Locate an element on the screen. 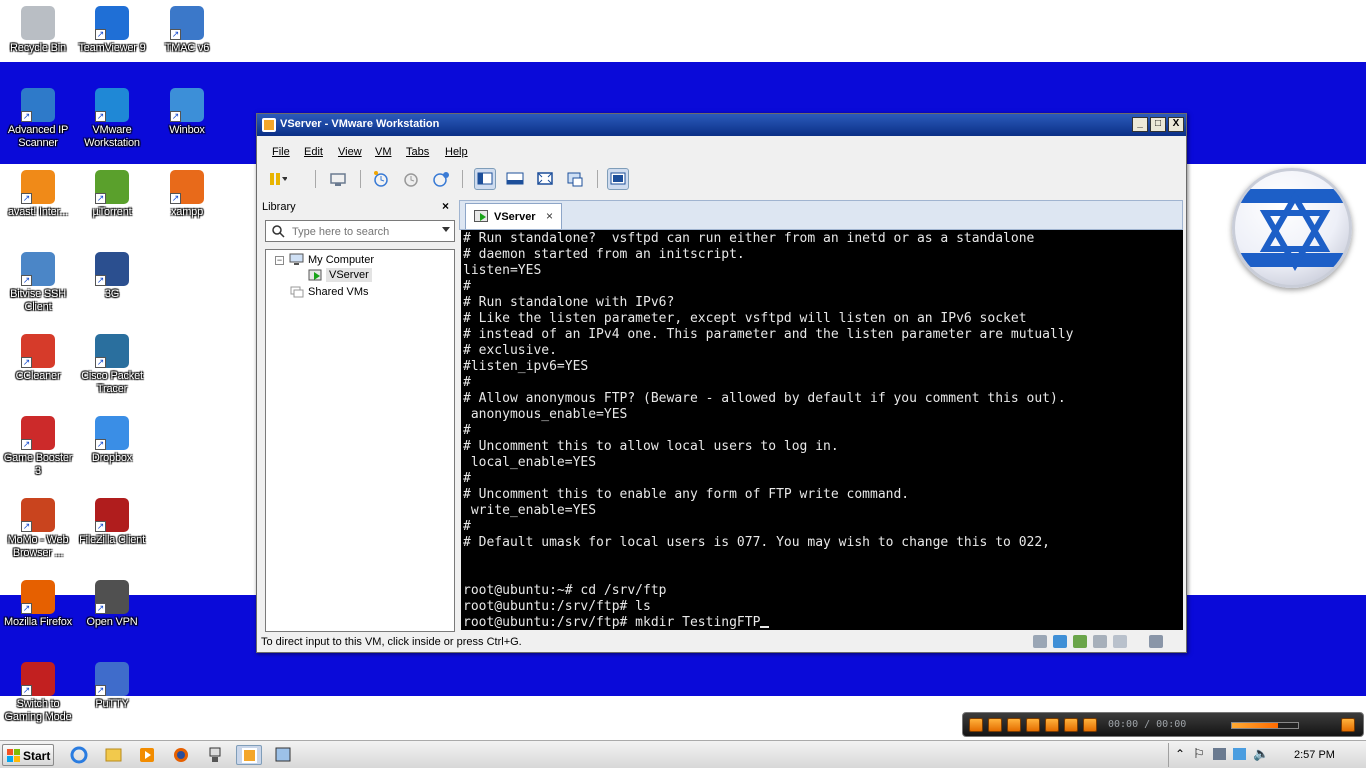 The image size is (1366, 768). start-button: Start is located at coordinates (28, 755).